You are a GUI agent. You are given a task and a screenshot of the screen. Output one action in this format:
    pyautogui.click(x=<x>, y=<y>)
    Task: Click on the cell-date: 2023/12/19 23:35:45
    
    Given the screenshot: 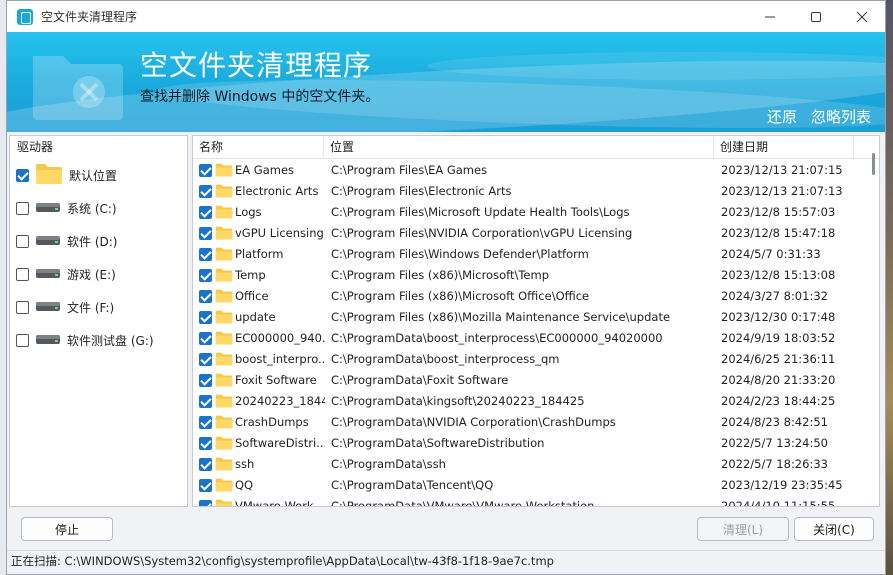 What is the action you would take?
    pyautogui.click(x=782, y=485)
    